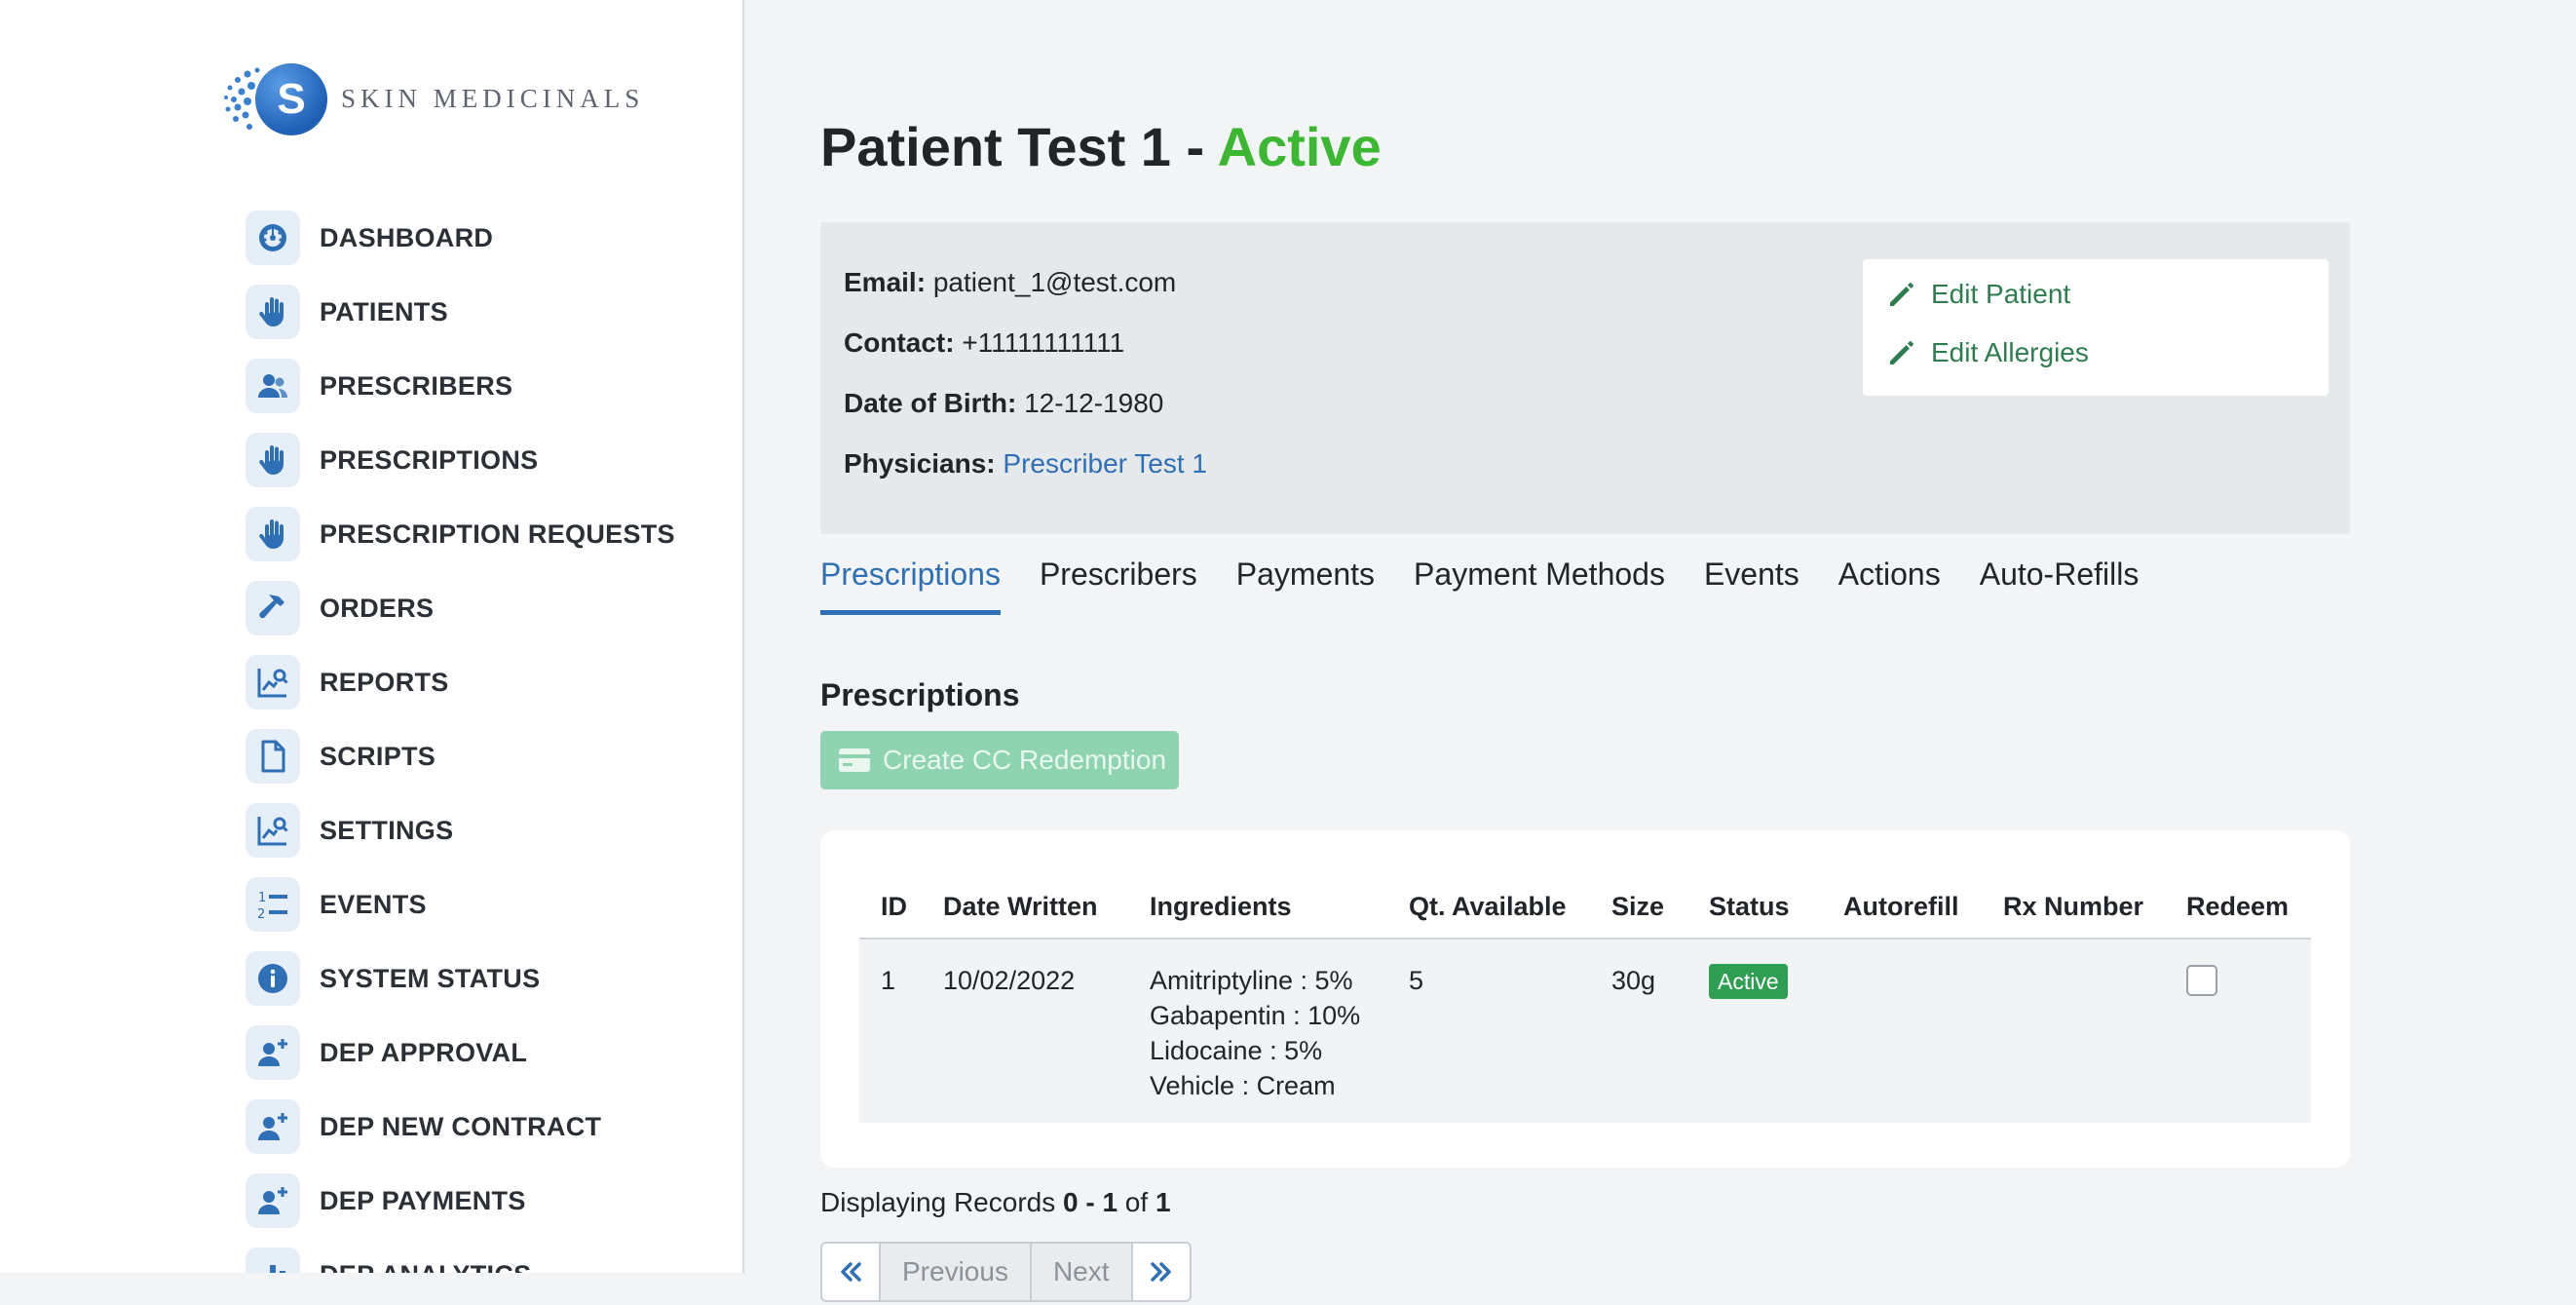  What do you see at coordinates (460, 978) in the screenshot?
I see `sidebar-item-system-status: SYSTEM STATUS` at bounding box center [460, 978].